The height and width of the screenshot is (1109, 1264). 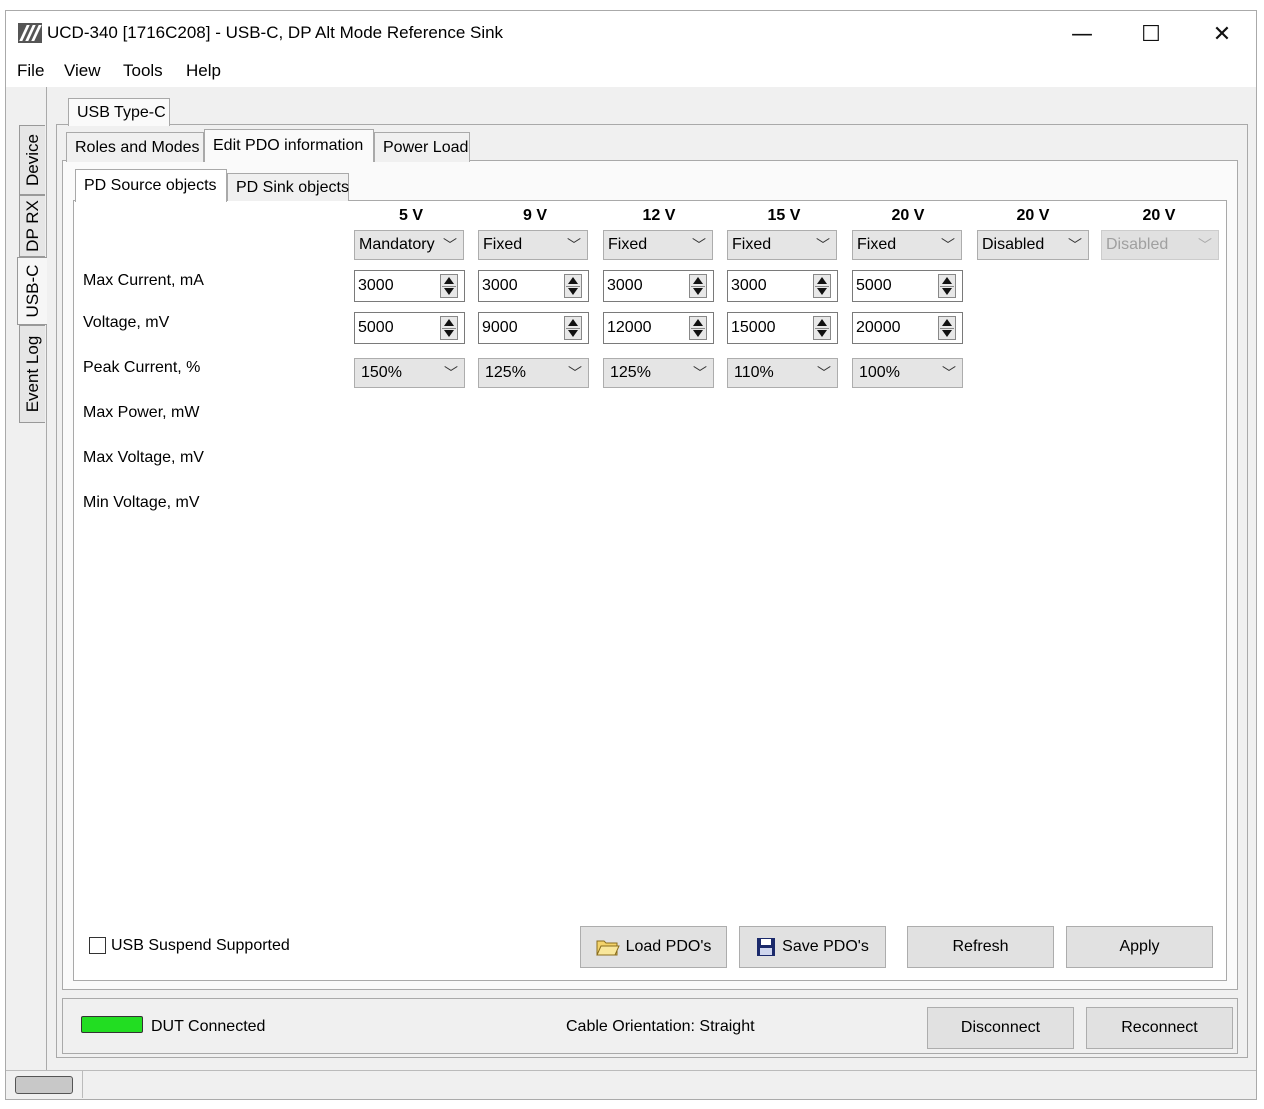 I want to click on voltage-spinbox: 12000, so click(x=658, y=328).